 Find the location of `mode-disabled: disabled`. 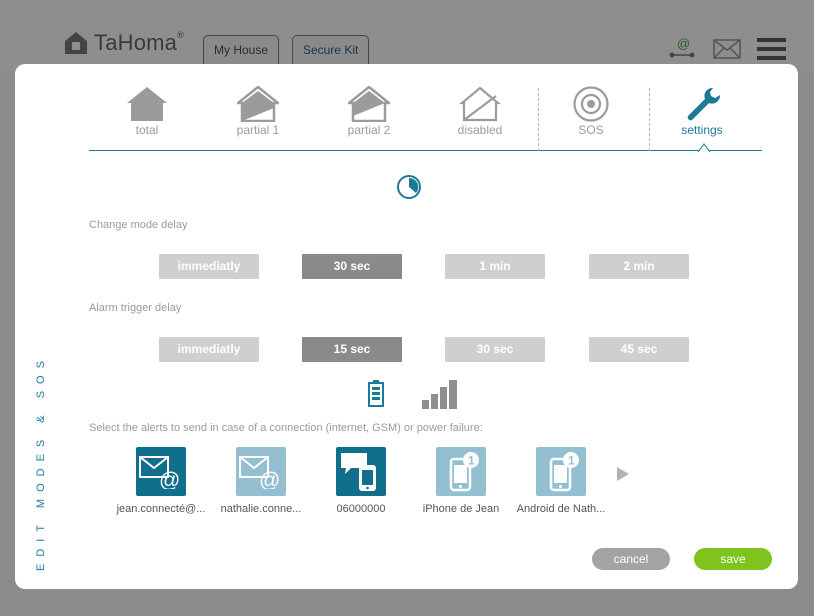

mode-disabled: disabled is located at coordinates (480, 111).